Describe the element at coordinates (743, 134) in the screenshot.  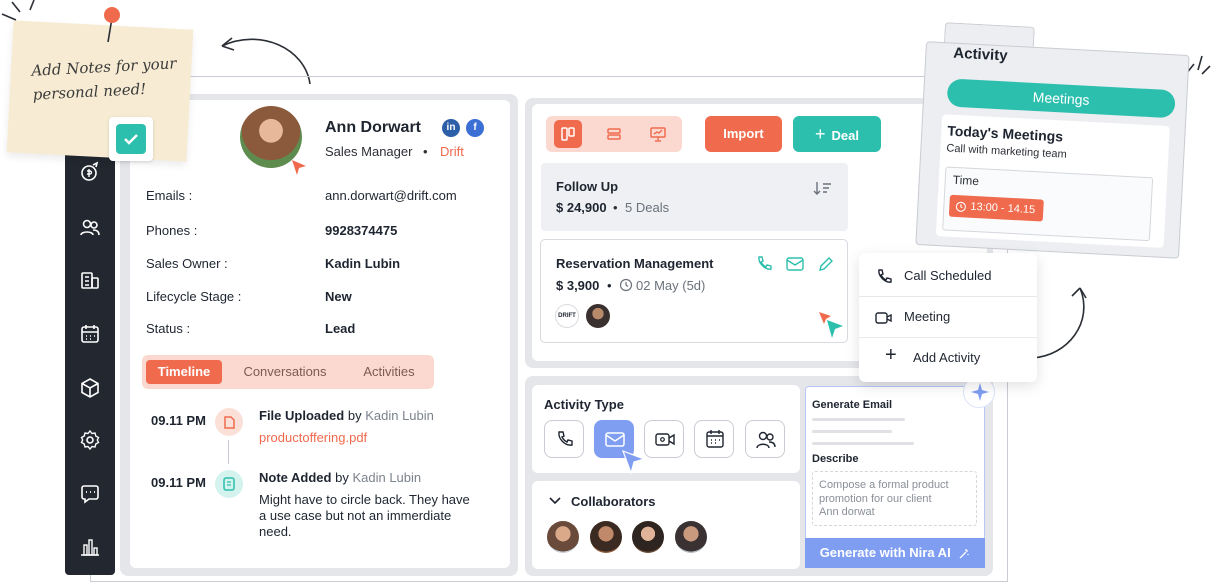
I see `import-button: Import` at that location.